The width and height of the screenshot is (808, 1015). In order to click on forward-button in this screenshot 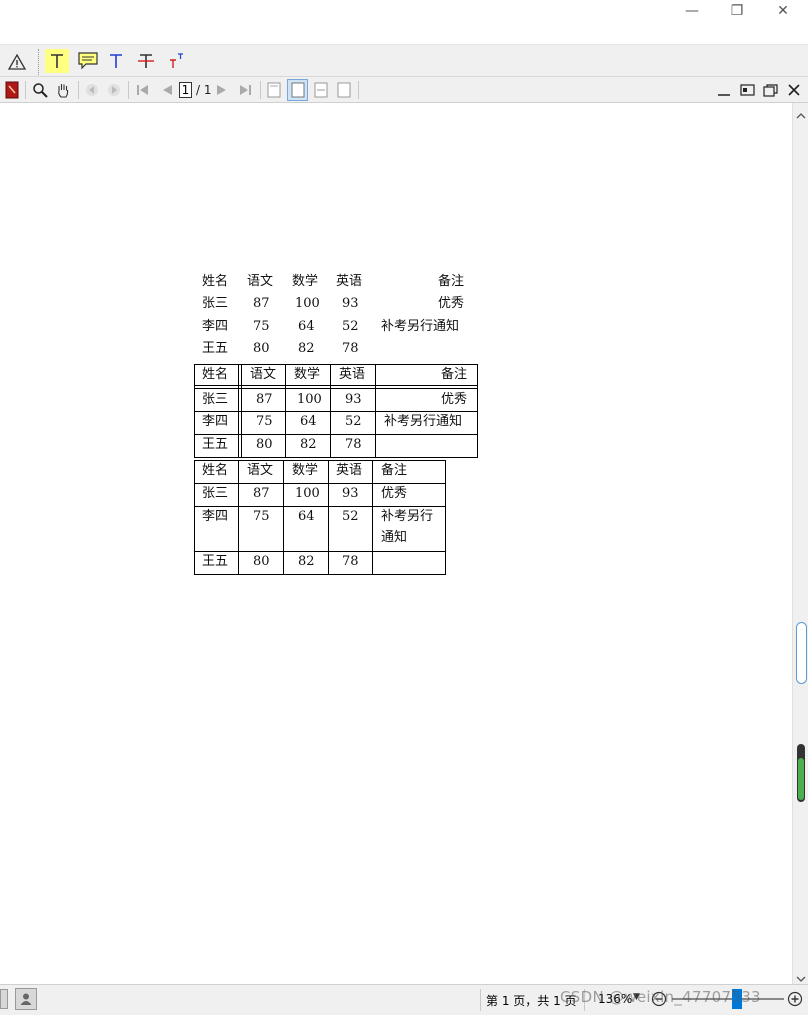, I will do `click(114, 90)`.